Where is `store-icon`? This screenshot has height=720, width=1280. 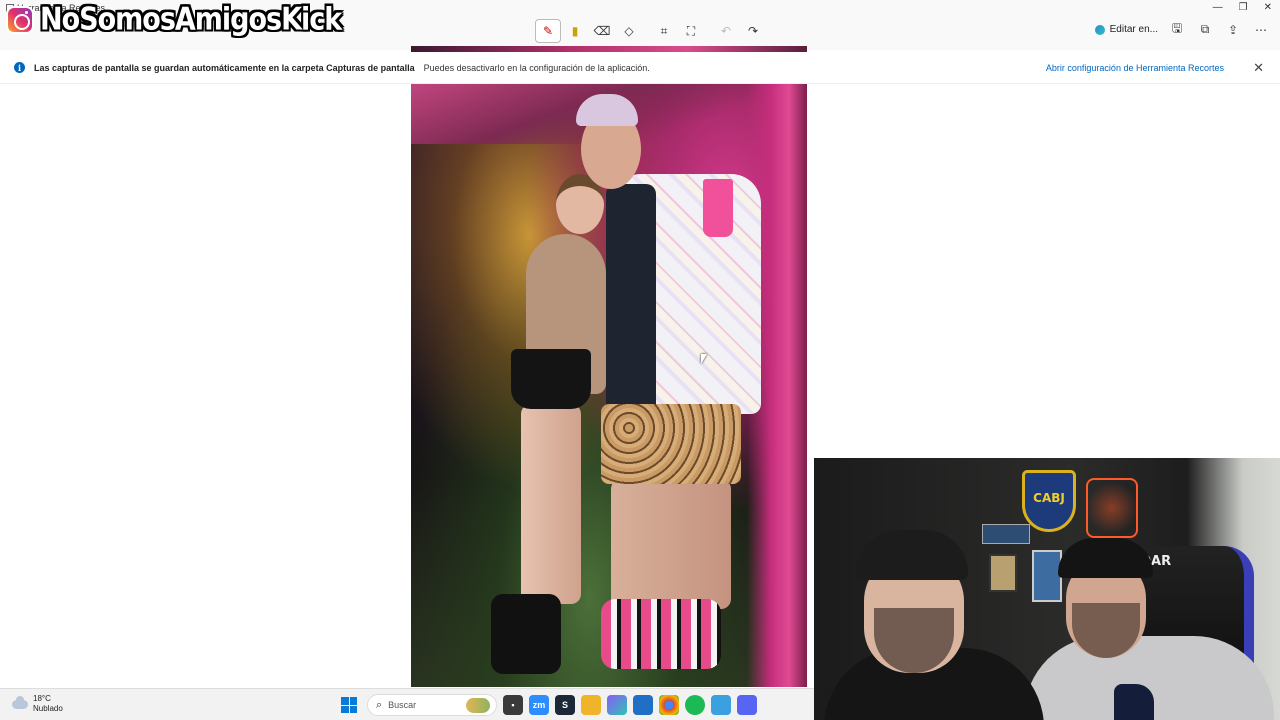
store-icon is located at coordinates (643, 705).